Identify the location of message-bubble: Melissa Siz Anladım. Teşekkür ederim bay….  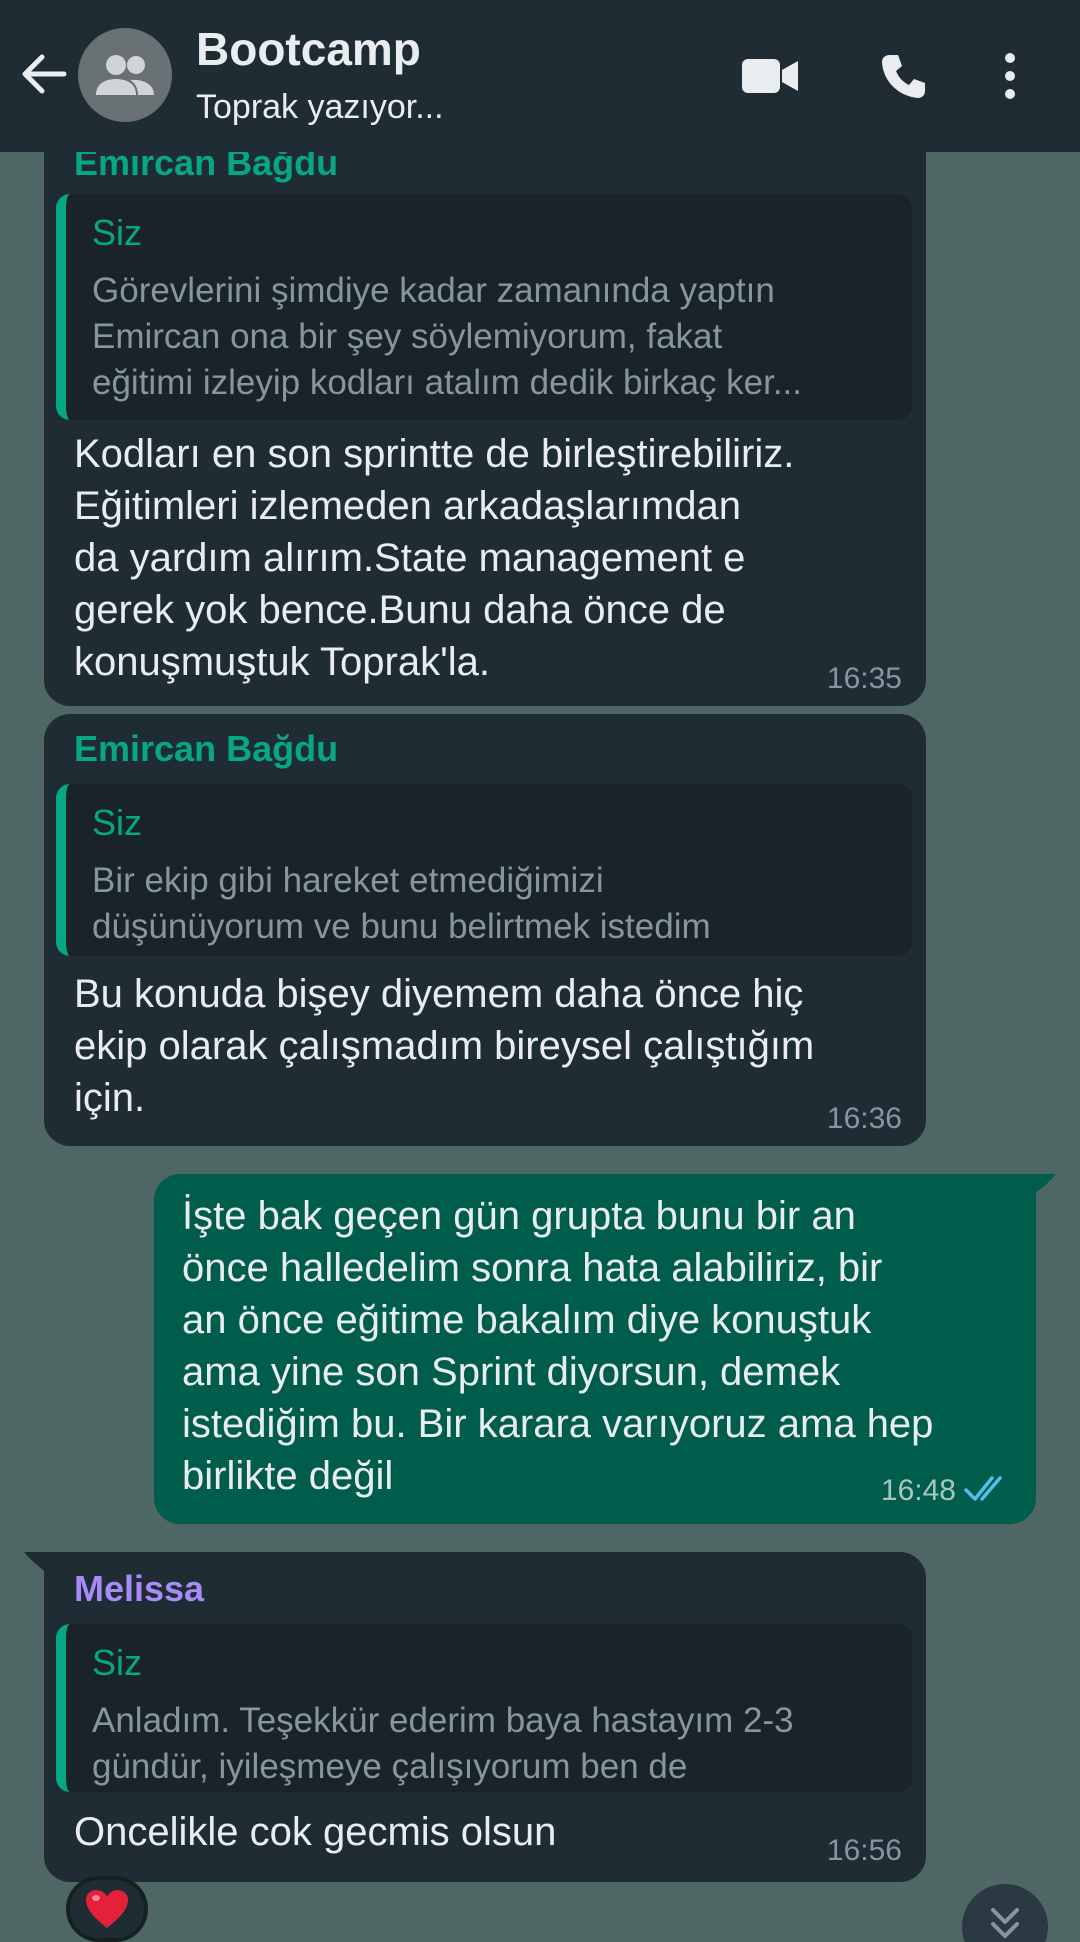
(485, 1717).